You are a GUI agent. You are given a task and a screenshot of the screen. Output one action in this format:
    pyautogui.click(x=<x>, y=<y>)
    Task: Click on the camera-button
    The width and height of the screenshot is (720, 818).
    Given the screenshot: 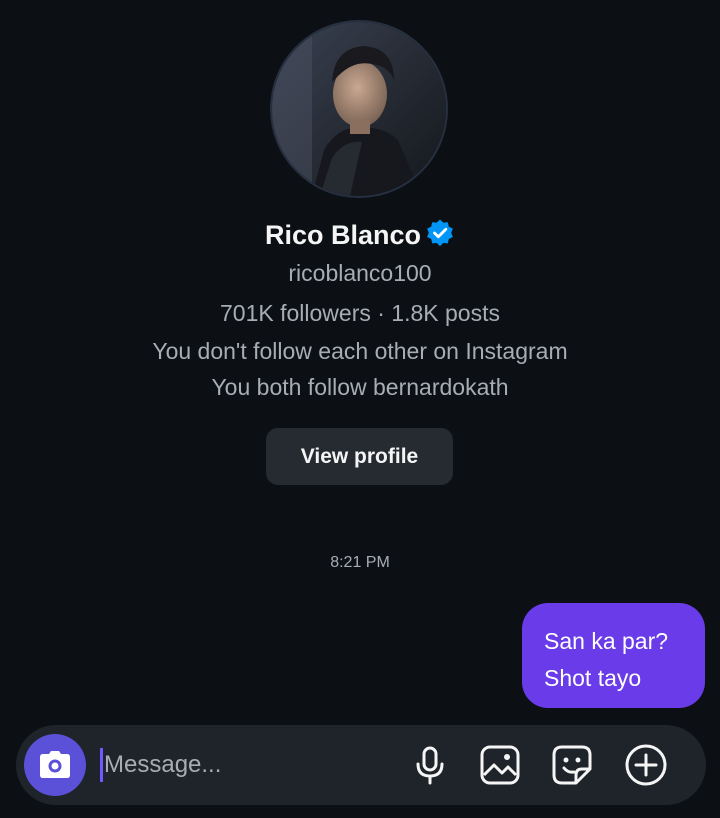 What is the action you would take?
    pyautogui.click(x=55, y=765)
    